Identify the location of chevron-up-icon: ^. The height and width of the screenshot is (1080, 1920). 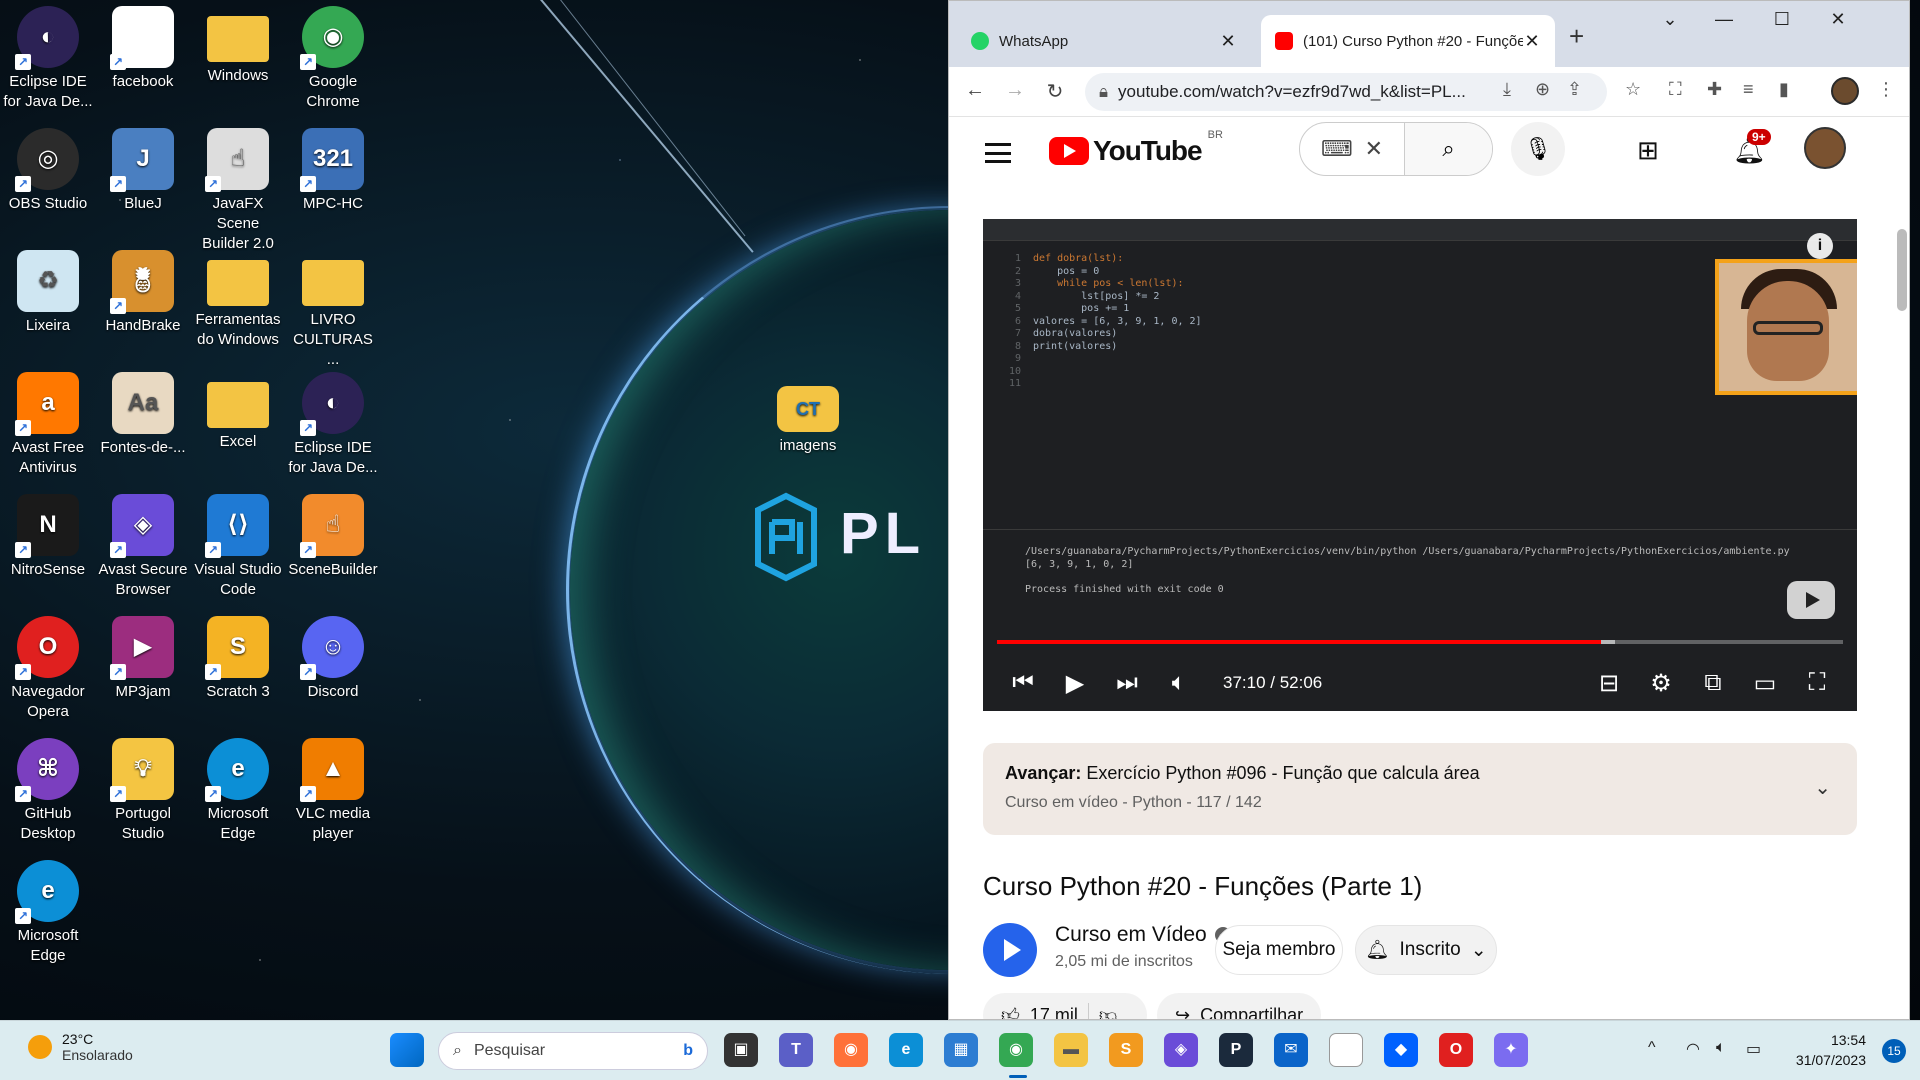
(1652, 1048).